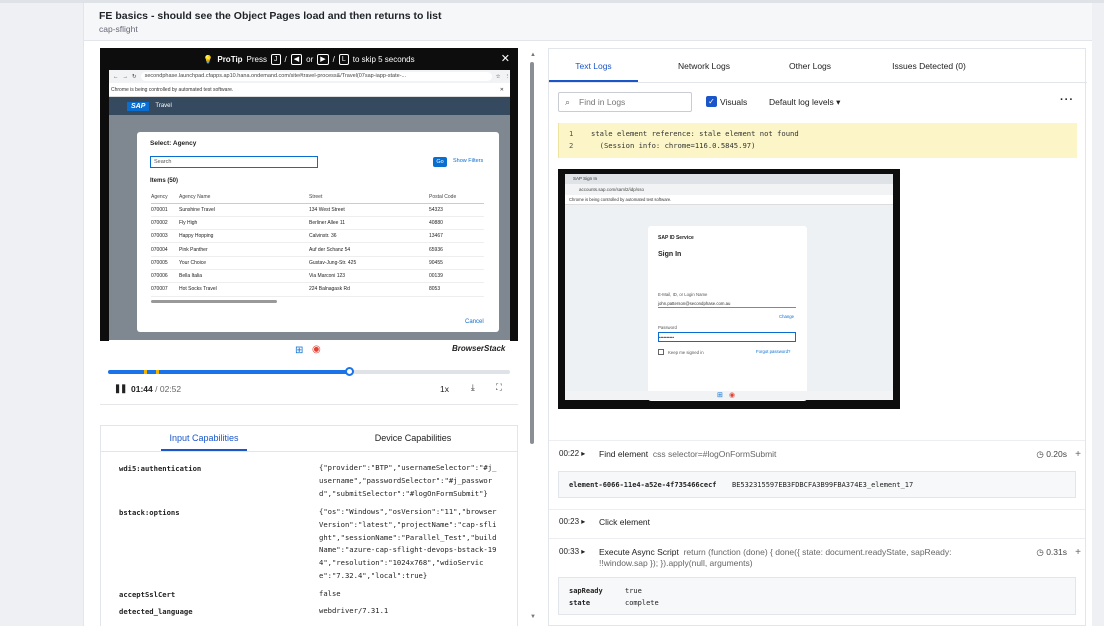 The image size is (1104, 626). Describe the element at coordinates (369, 263) in the screenshot. I see `agency-cell: Gustav-Jung-Str. 425` at that location.